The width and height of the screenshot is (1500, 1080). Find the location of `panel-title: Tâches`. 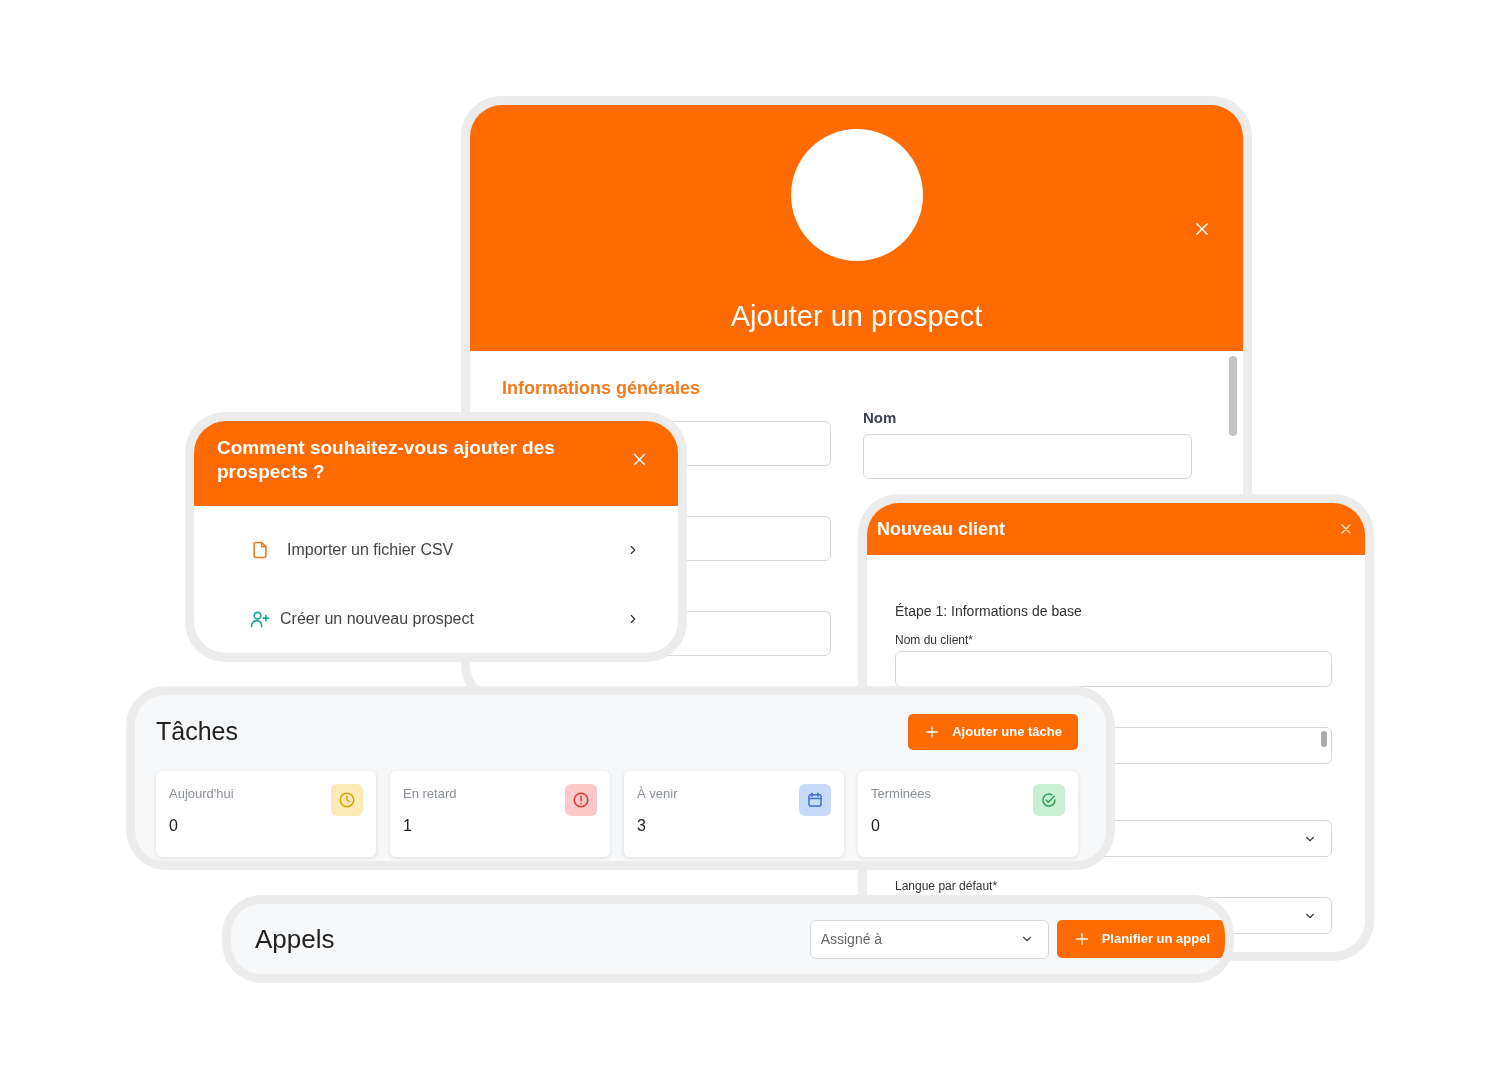

panel-title: Tâches is located at coordinates (197, 731).